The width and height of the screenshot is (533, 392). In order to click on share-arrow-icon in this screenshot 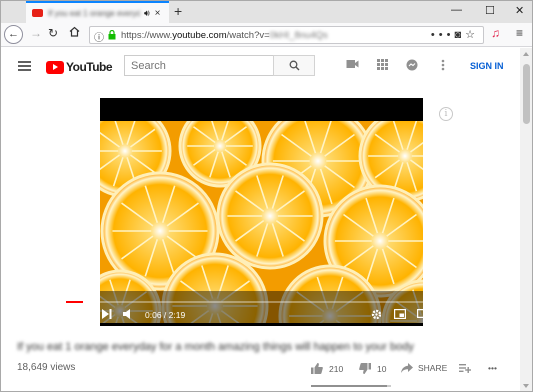, I will do `click(407, 368)`.